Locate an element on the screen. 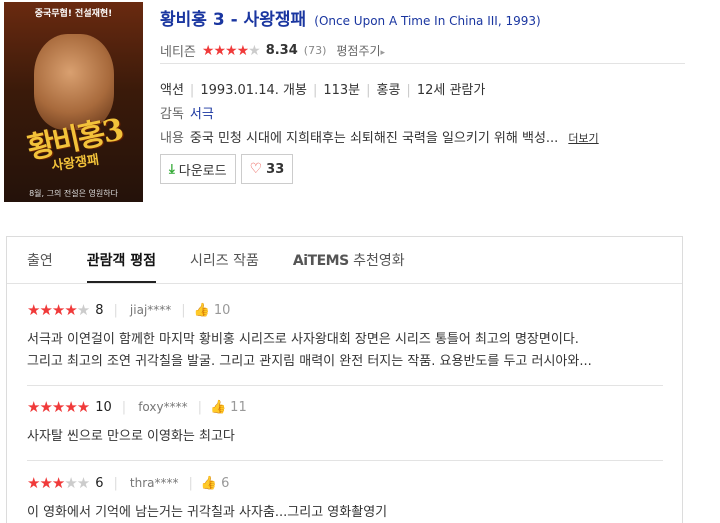  review-header: ★★★★★ 6 | thra**** | 👍 6 is located at coordinates (128, 483).